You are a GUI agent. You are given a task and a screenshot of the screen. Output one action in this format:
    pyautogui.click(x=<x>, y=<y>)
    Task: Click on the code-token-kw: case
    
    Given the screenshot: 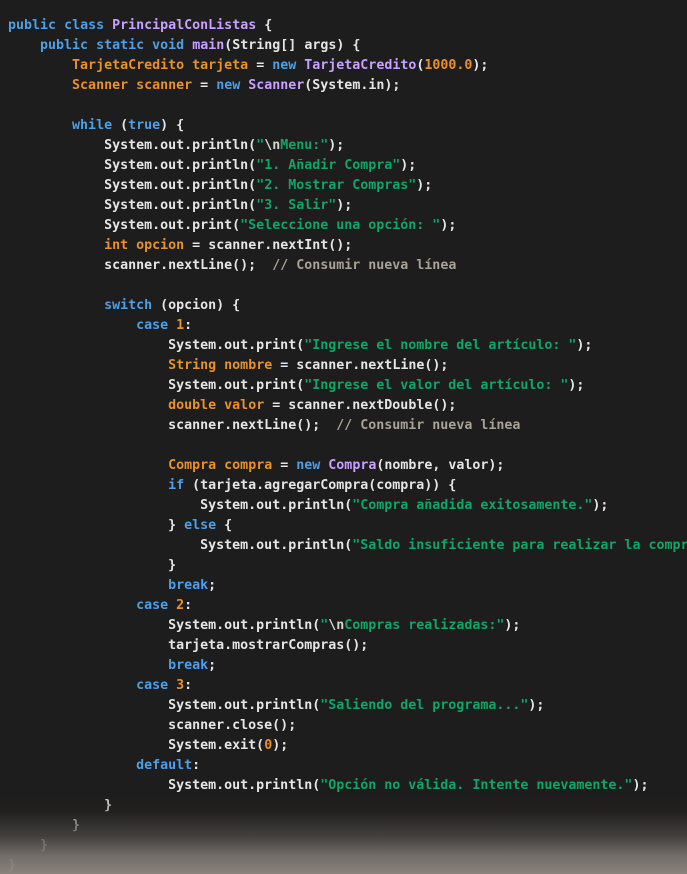 What is the action you would take?
    pyautogui.click(x=152, y=326)
    